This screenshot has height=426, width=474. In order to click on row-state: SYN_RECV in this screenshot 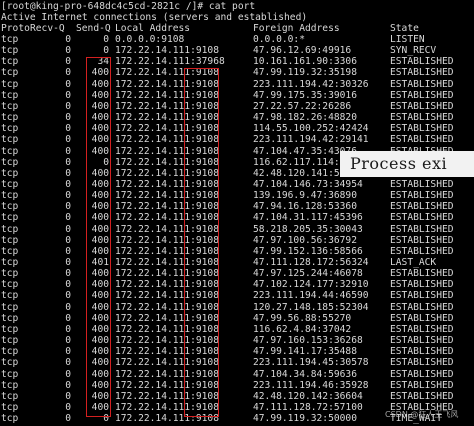, I will do `click(413, 51)`.